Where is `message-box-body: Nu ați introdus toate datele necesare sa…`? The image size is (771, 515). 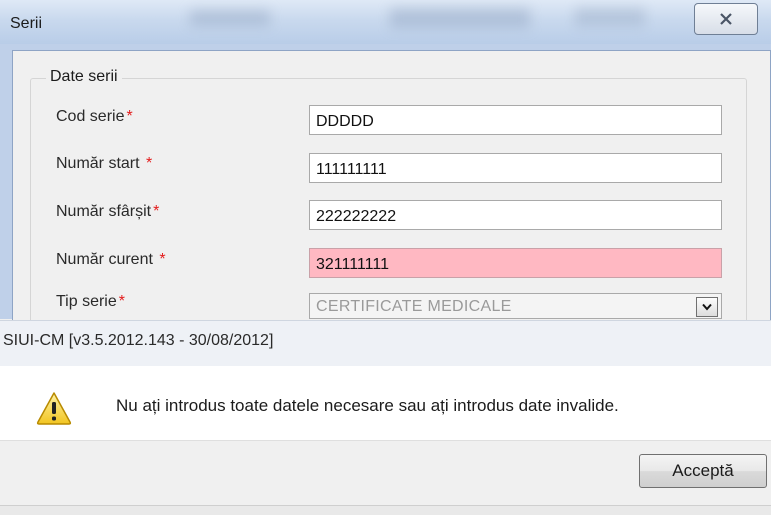 message-box-body: Nu ați introdus toate datele necesare sa… is located at coordinates (385, 403).